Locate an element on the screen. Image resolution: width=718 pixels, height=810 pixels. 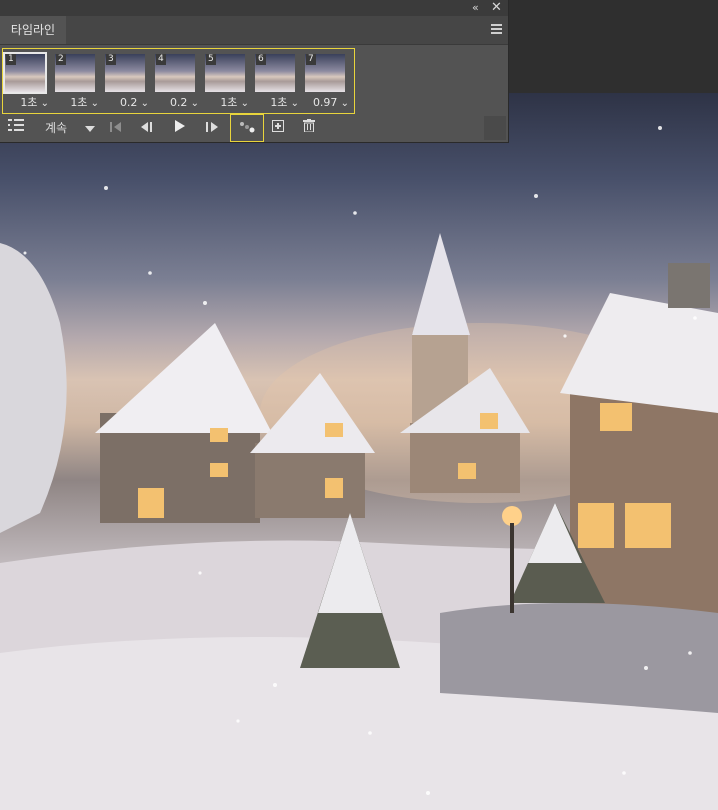
frame-number: 1 is located at coordinates (11, 59).